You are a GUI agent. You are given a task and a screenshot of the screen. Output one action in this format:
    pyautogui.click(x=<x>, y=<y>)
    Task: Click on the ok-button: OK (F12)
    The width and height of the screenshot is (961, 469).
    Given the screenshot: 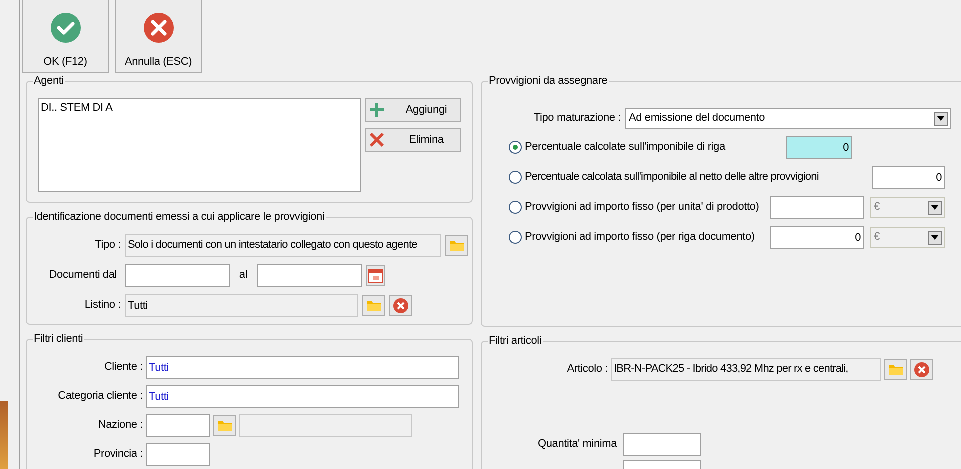 What is the action you would take?
    pyautogui.click(x=65, y=36)
    